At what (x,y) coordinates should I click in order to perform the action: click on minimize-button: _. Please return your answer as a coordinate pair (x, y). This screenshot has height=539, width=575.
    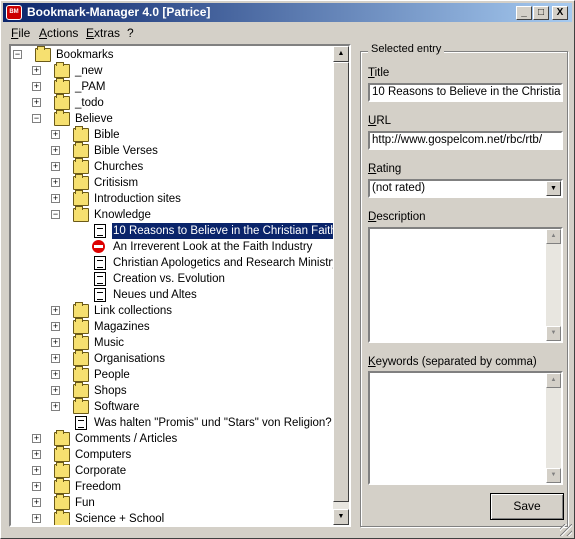
    Looking at the image, I should click on (524, 13).